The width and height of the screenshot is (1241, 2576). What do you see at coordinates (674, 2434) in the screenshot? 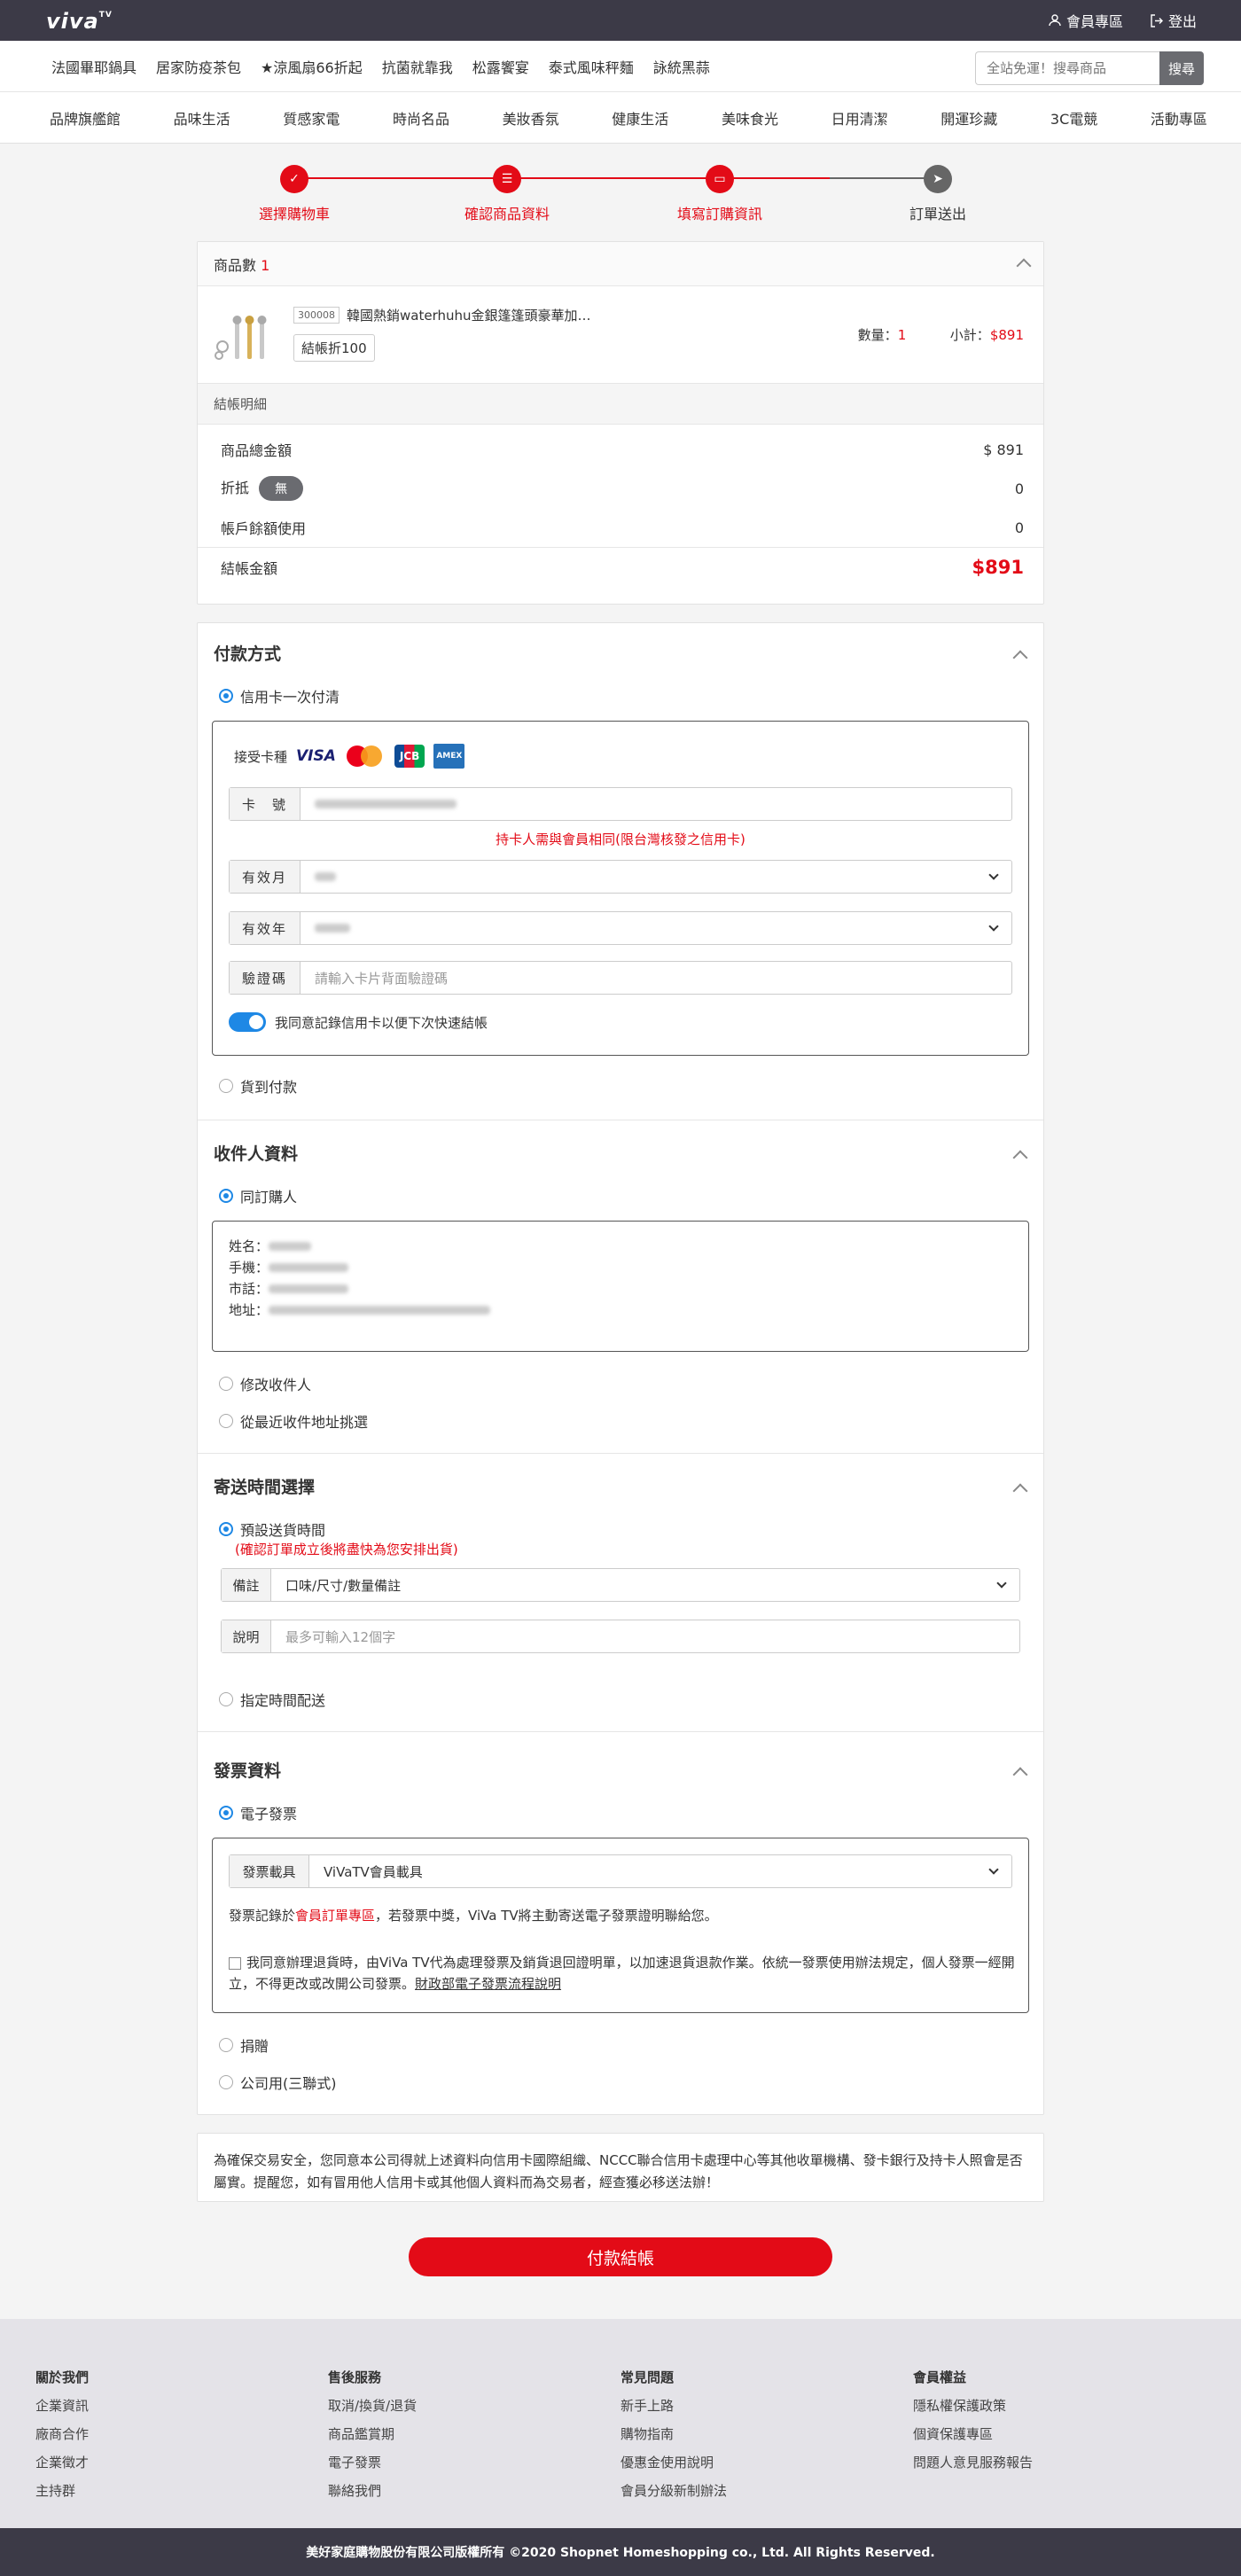
I see `footer-link: 購物指南` at bounding box center [674, 2434].